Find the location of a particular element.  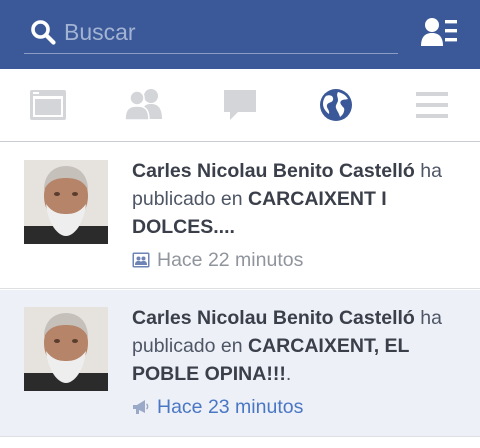

megaphone-icon is located at coordinates (141, 407).